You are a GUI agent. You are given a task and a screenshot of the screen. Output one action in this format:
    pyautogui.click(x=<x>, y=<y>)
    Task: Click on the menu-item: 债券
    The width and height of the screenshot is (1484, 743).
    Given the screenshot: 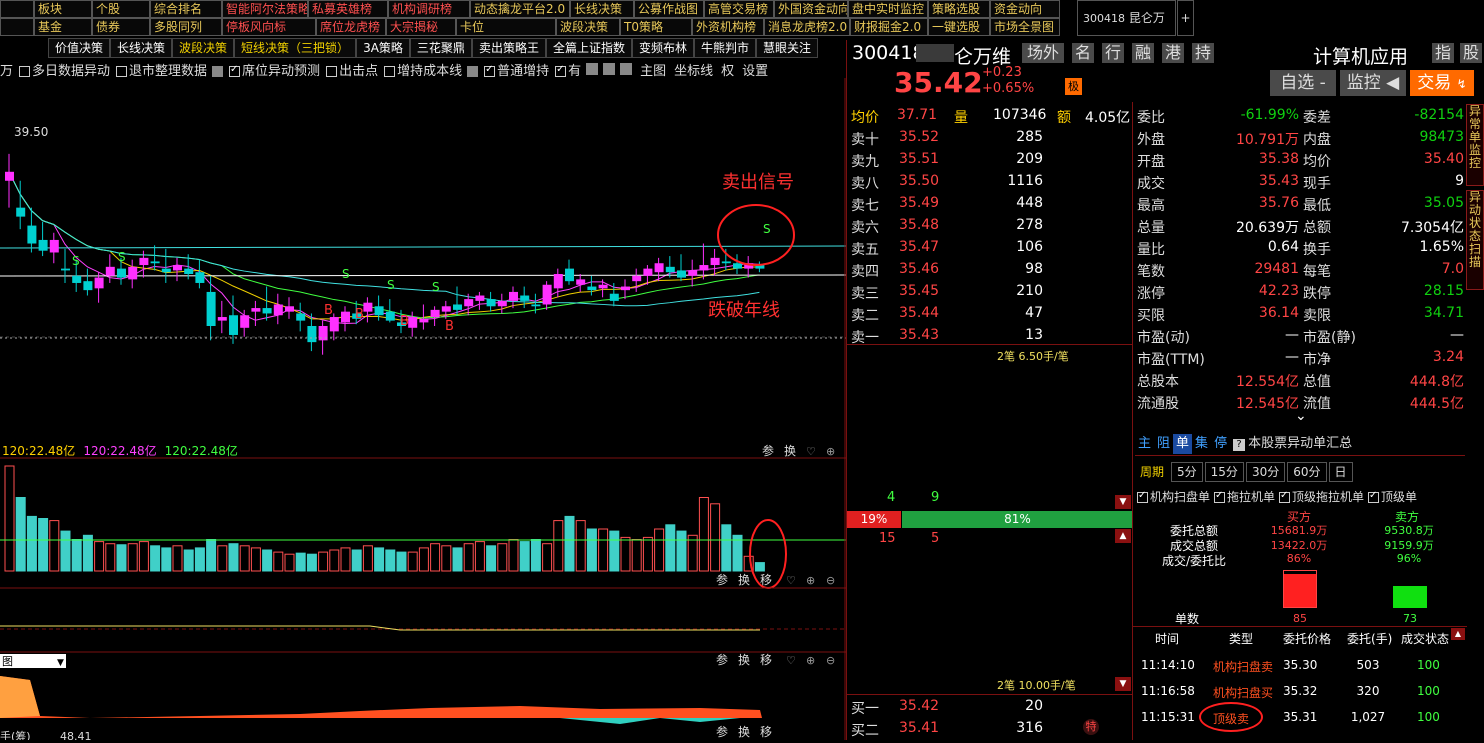 What is the action you would take?
    pyautogui.click(x=121, y=27)
    